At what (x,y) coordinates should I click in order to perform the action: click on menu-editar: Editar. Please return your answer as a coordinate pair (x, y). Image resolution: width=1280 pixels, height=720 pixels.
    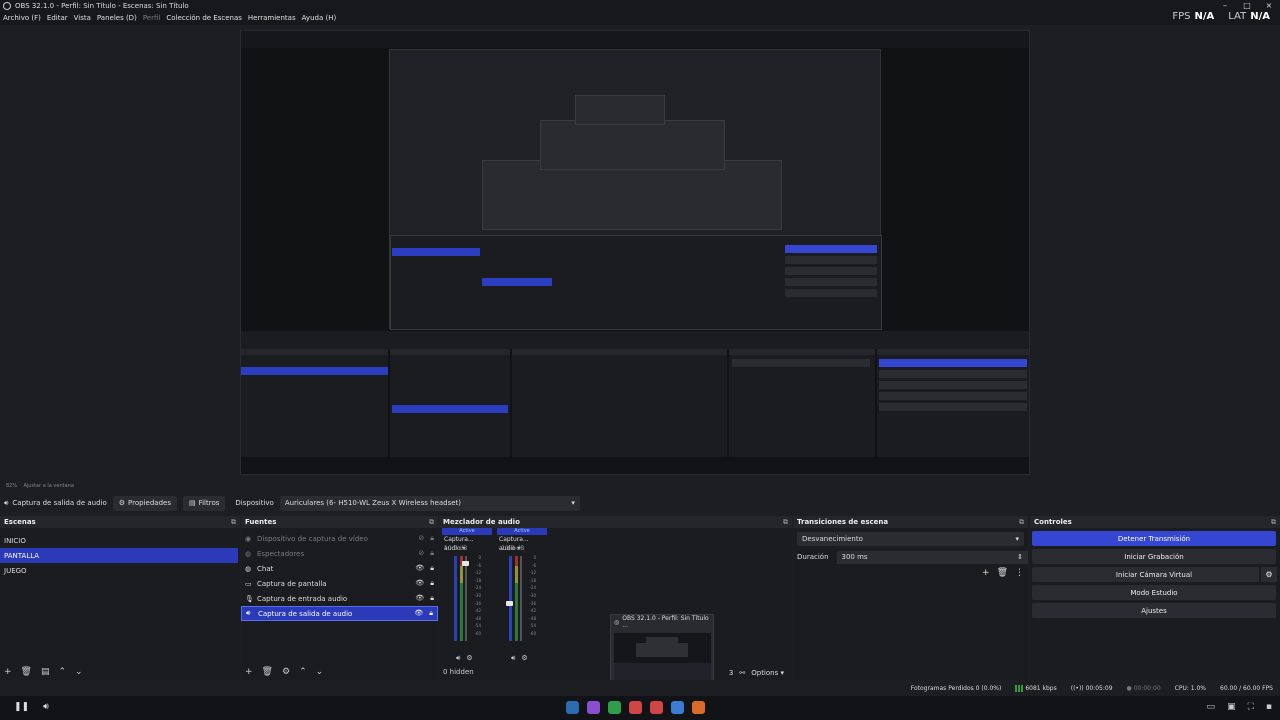
    Looking at the image, I should click on (57, 18).